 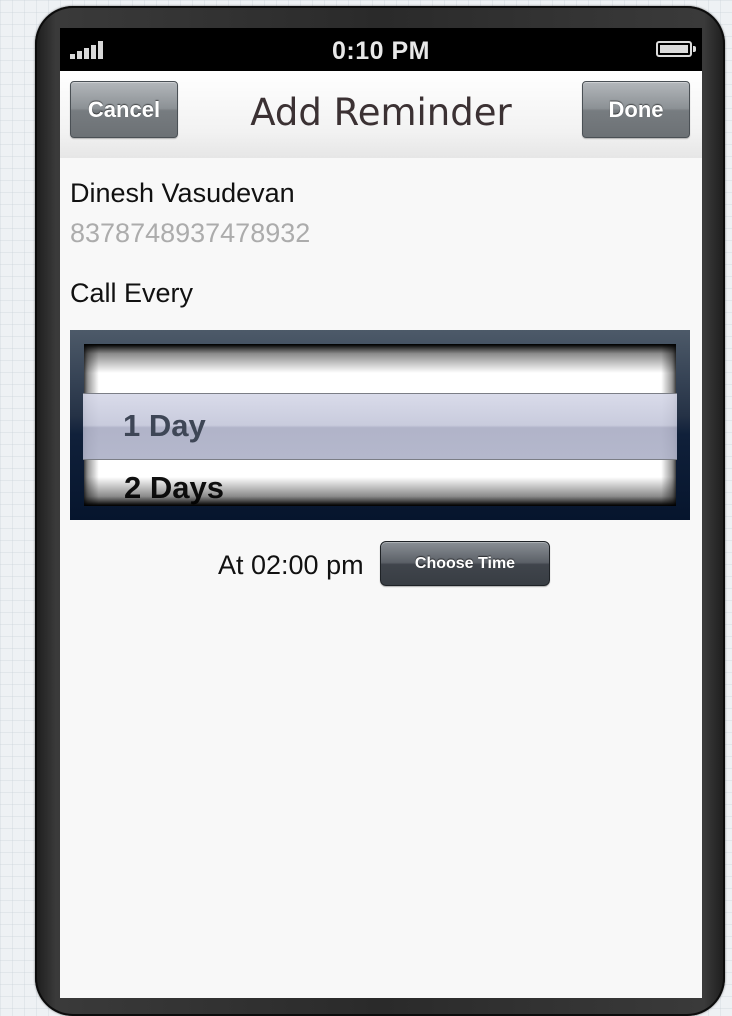 What do you see at coordinates (124, 109) in the screenshot?
I see `cancel-button: Cancel` at bounding box center [124, 109].